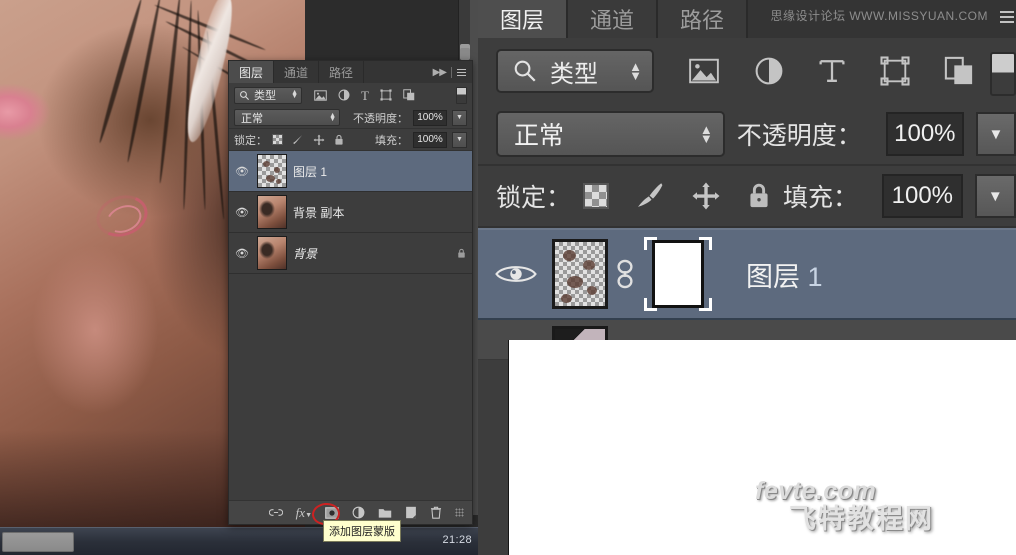 This screenshot has width=1016, height=555. Describe the element at coordinates (310, 171) in the screenshot. I see `layer-name: 图层 1` at that location.